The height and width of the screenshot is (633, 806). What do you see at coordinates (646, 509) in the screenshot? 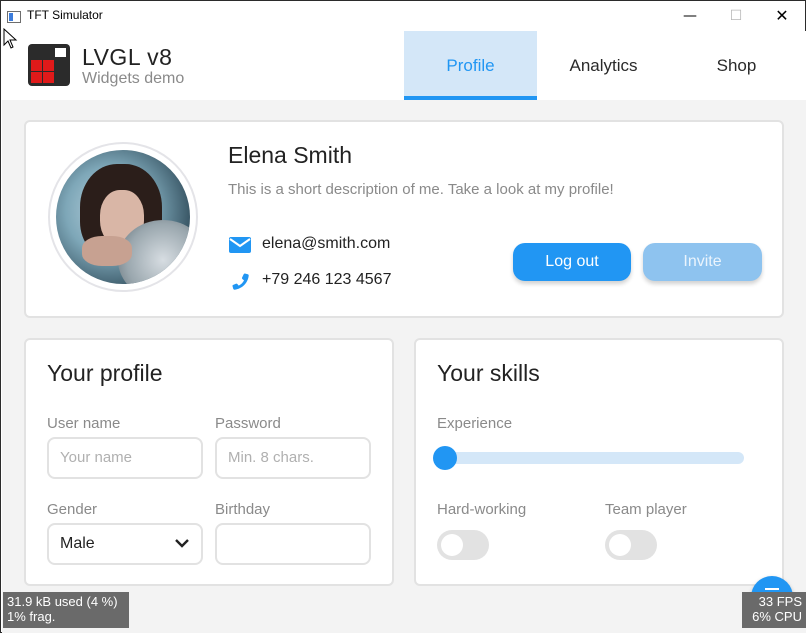
I see `team-player-label: Team player` at bounding box center [646, 509].